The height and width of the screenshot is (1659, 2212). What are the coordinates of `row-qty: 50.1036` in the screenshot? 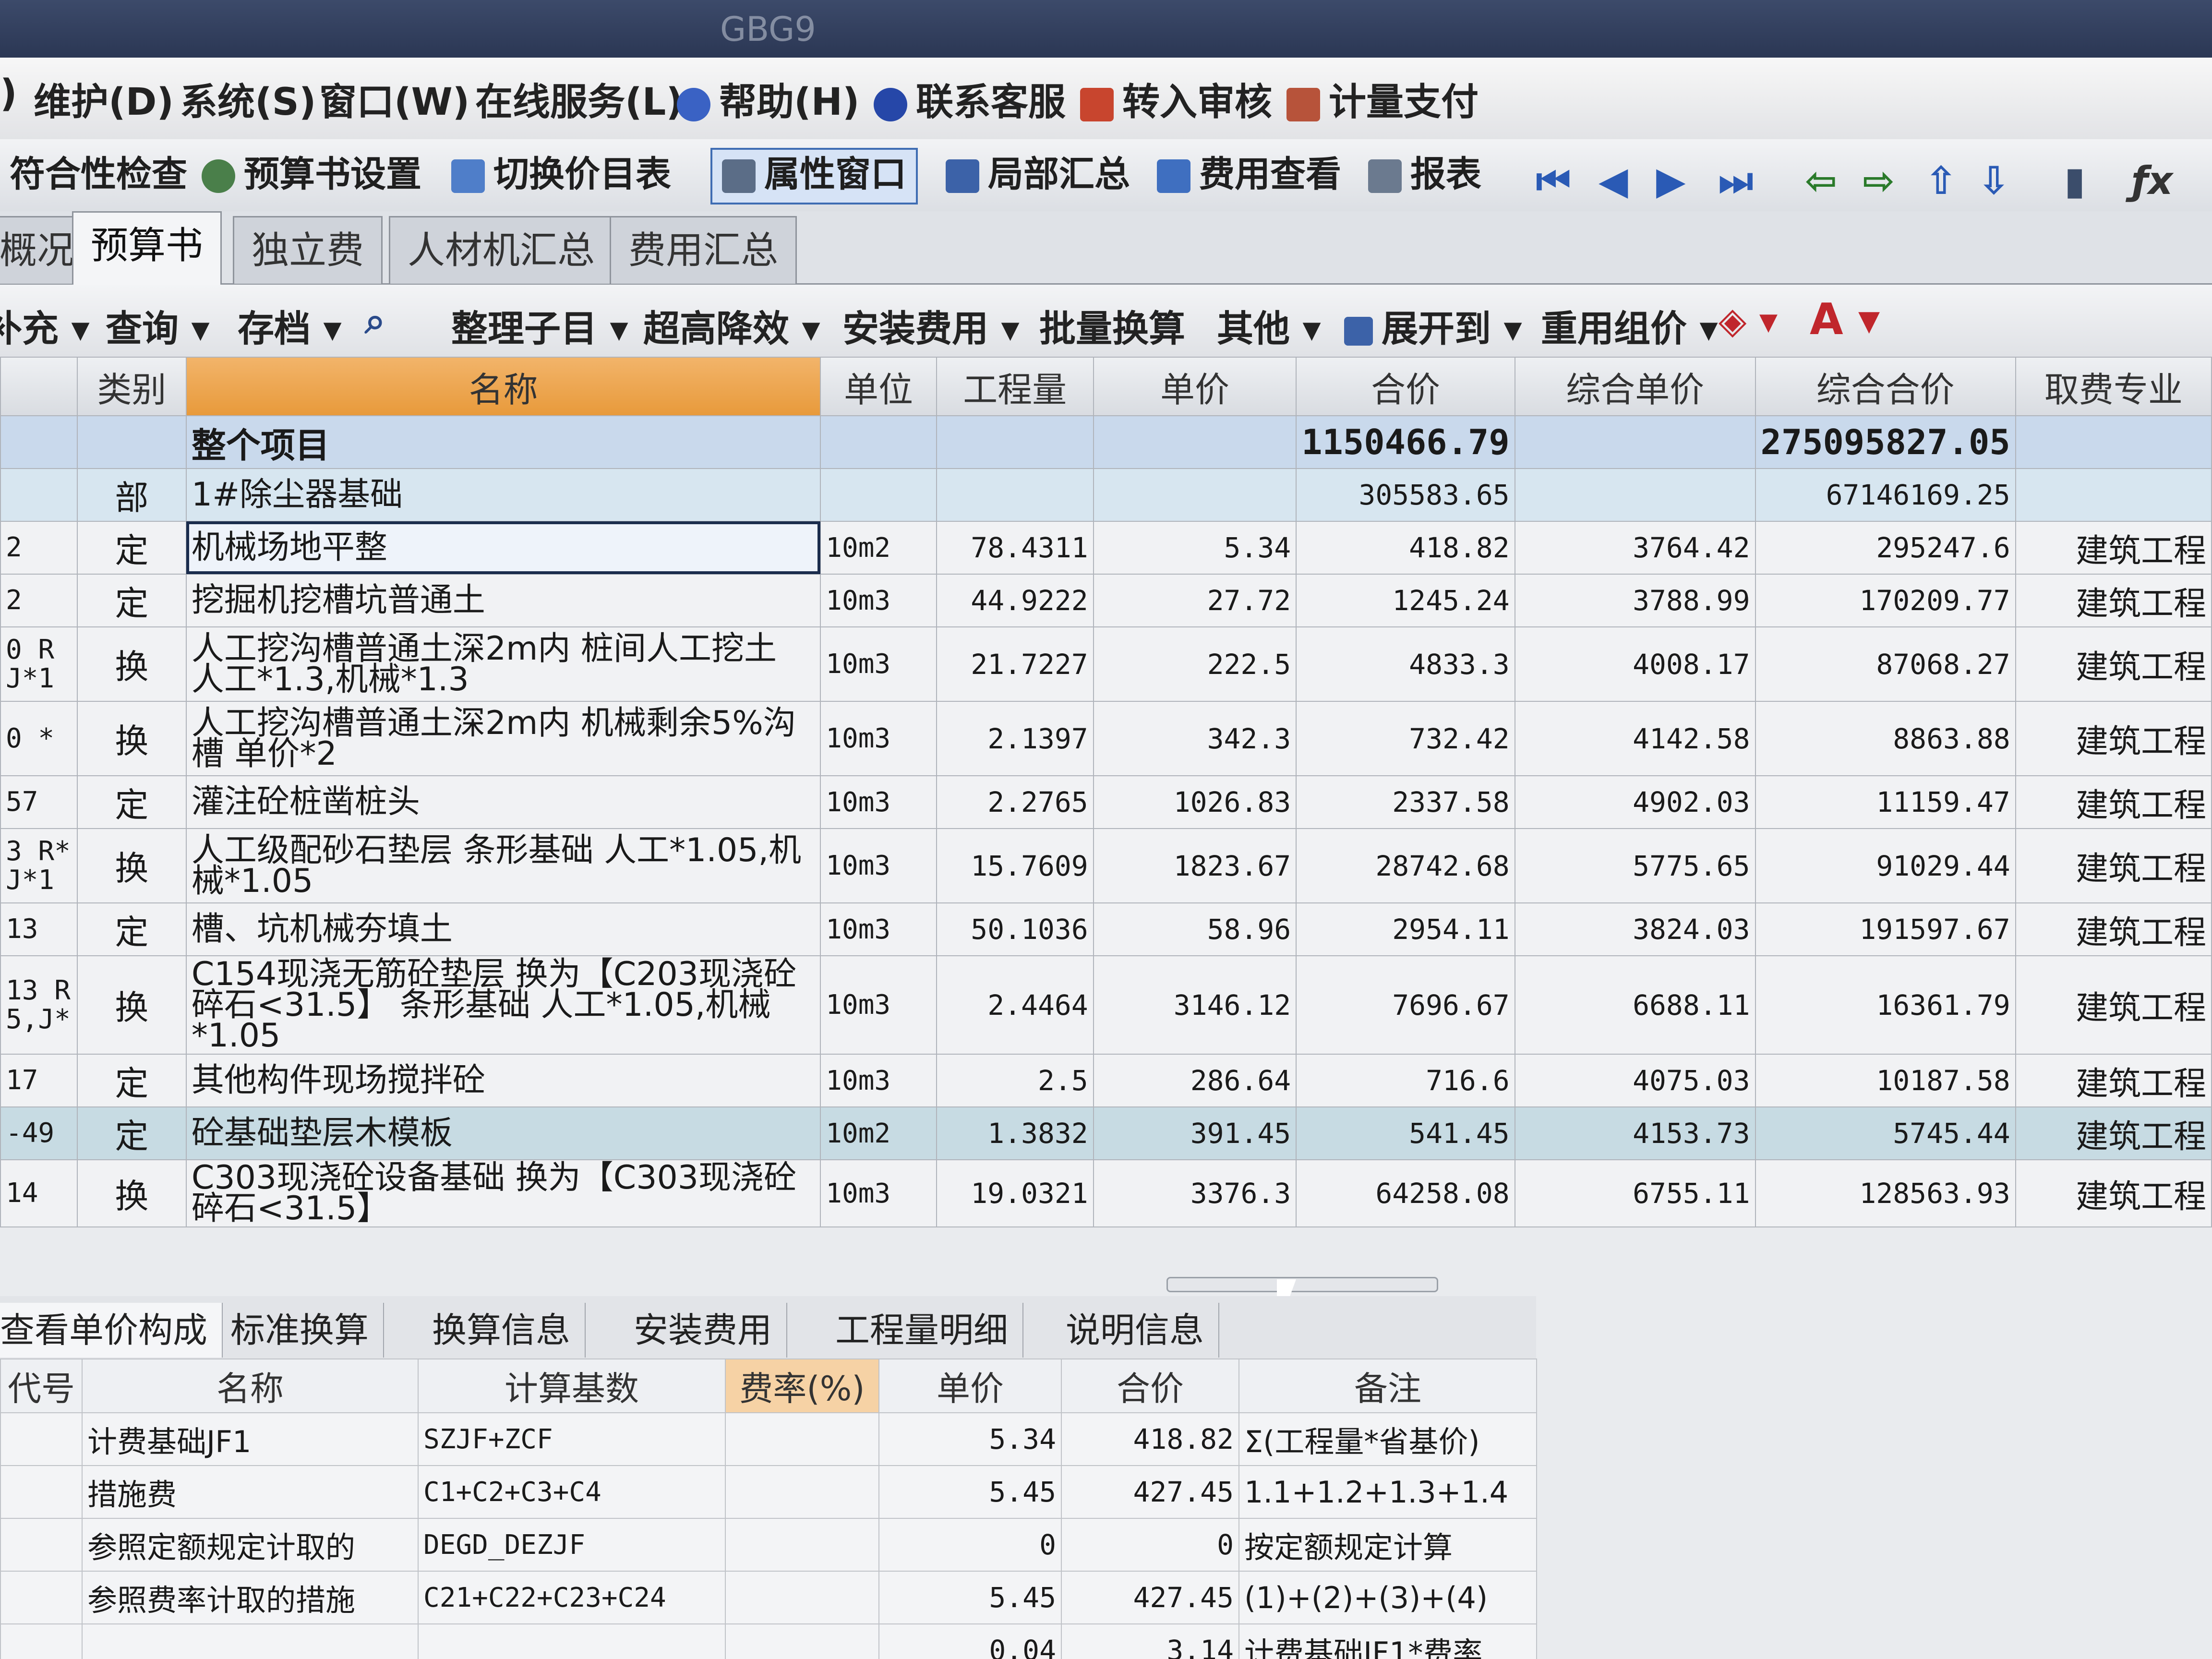 It's located at (1015, 929).